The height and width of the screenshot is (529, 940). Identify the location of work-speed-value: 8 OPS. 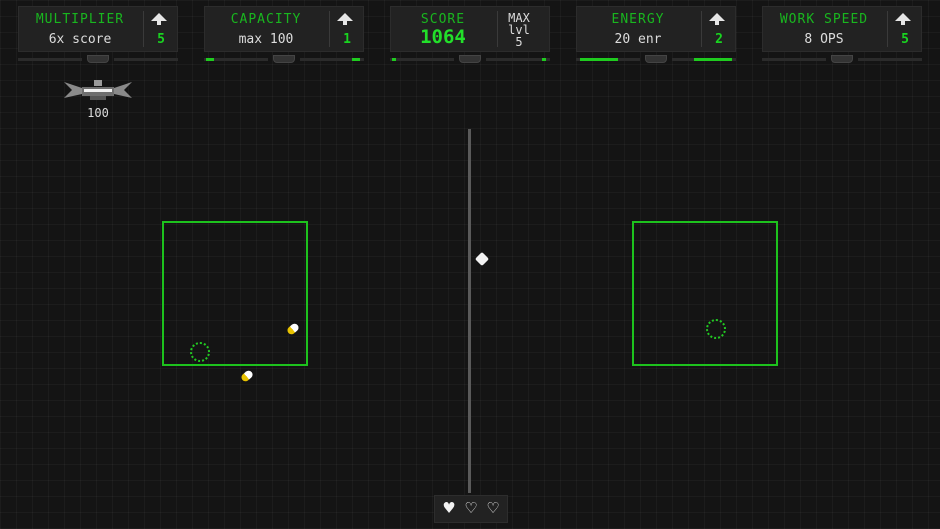
(824, 39).